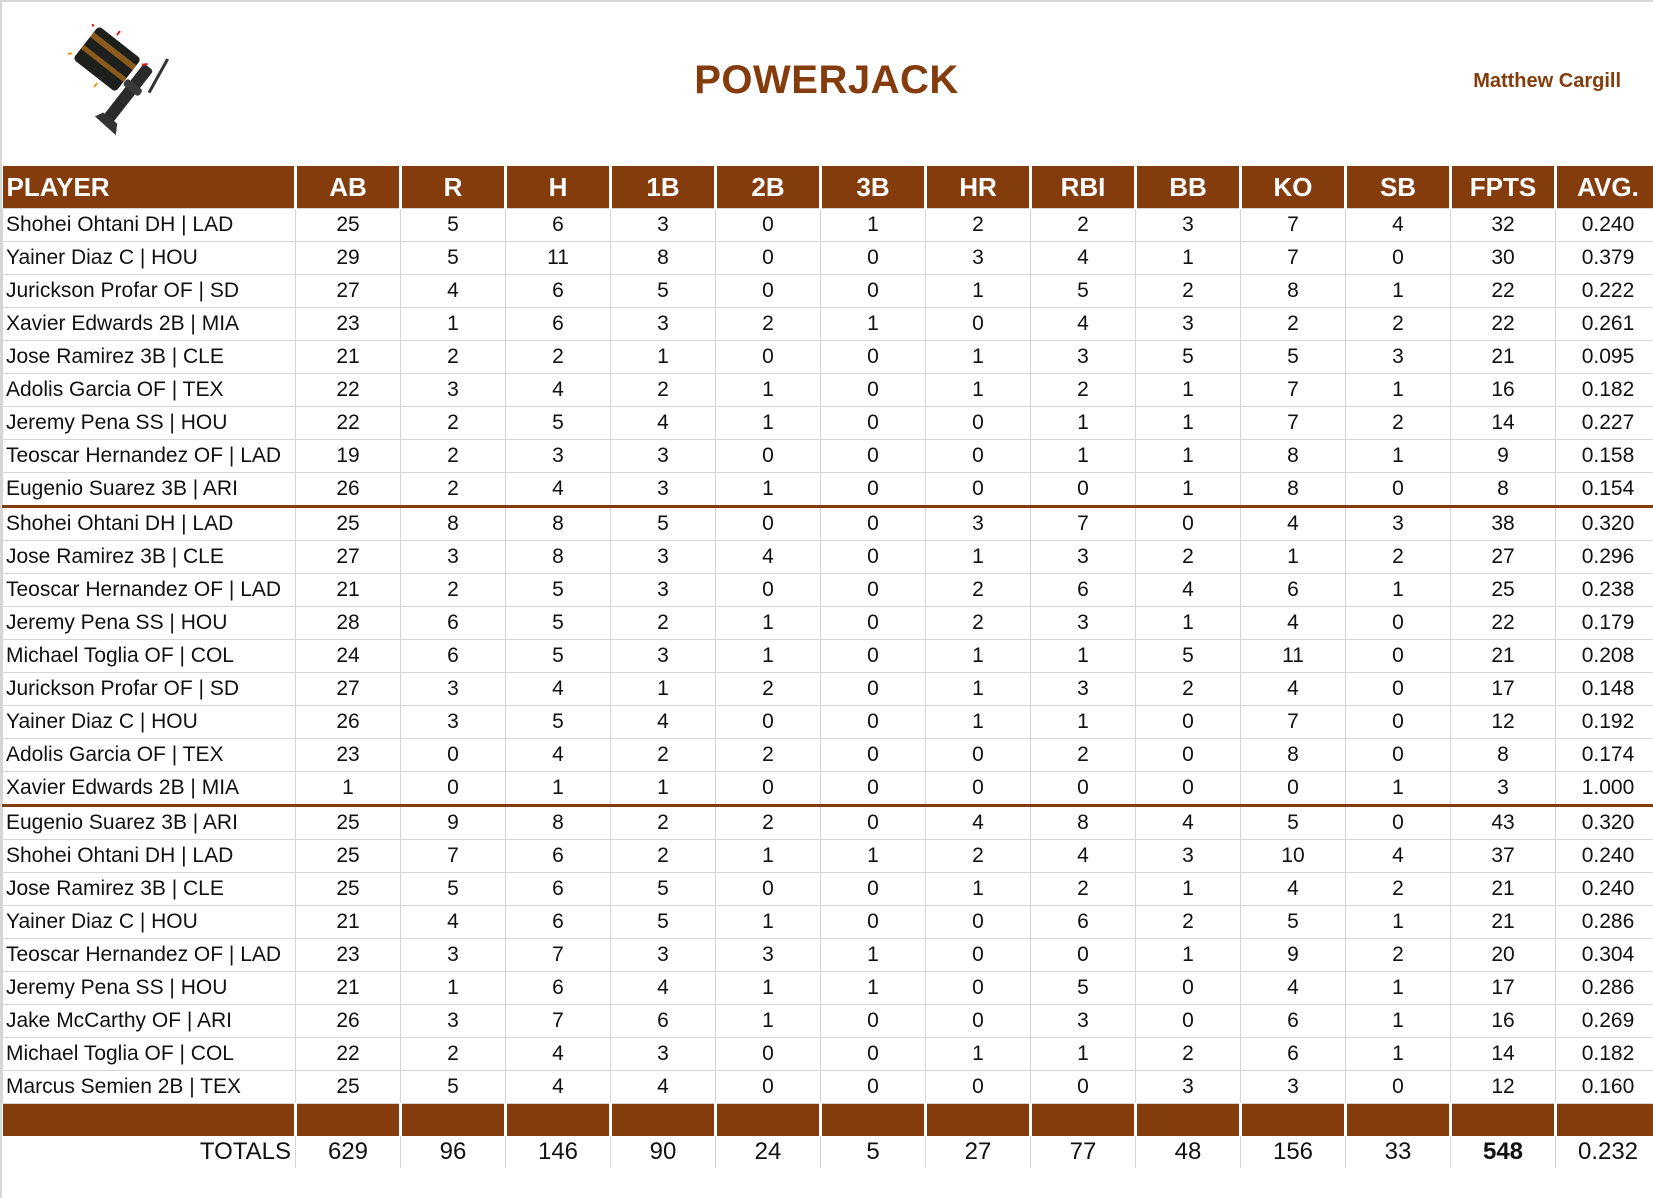 This screenshot has width=1653, height=1198. I want to click on stat-cell-hr: 3, so click(978, 523).